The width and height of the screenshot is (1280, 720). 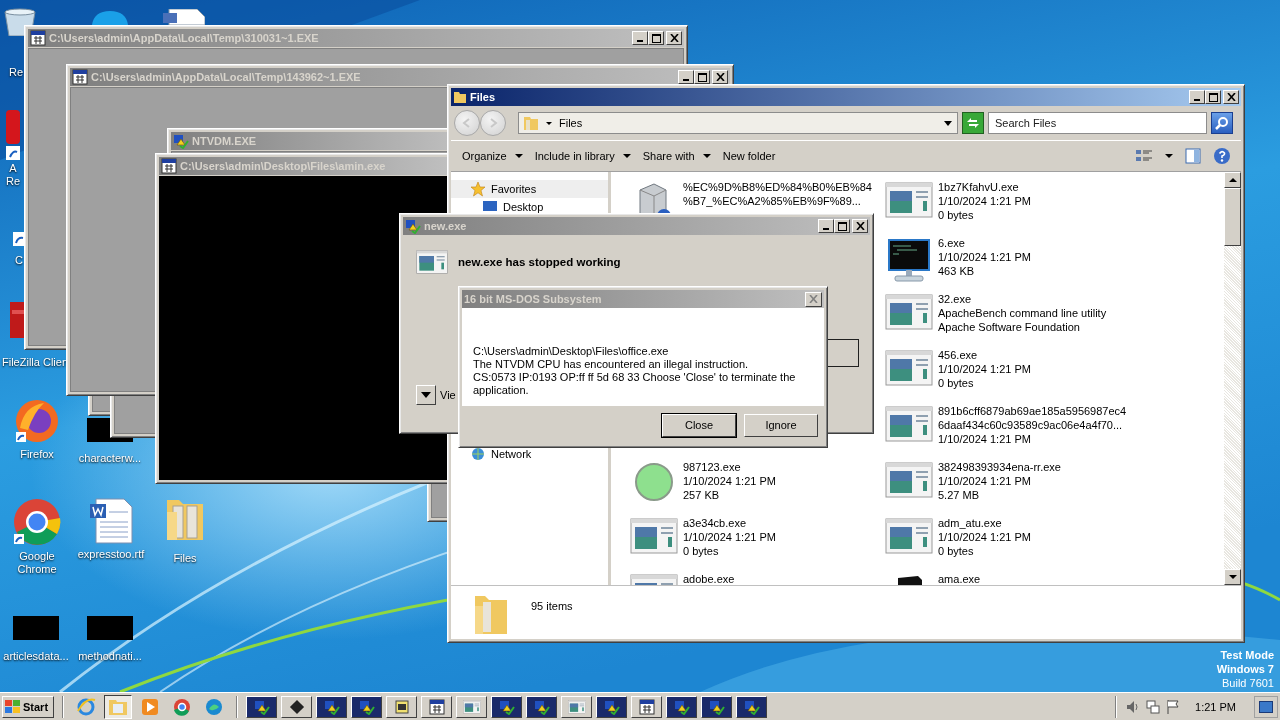 What do you see at coordinates (999, 467) in the screenshot?
I see `file-name: 382498393934ena-rr.exe` at bounding box center [999, 467].